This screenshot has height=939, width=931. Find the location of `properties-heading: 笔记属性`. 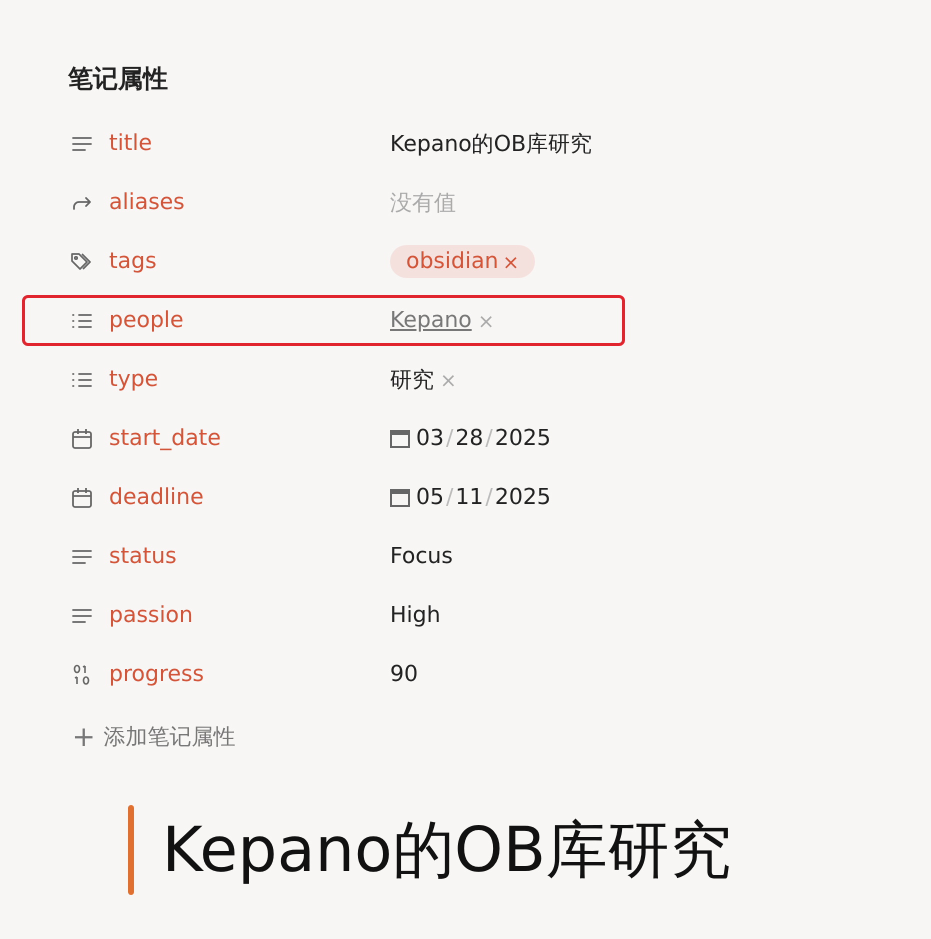

properties-heading: 笔记属性 is located at coordinates (118, 79).